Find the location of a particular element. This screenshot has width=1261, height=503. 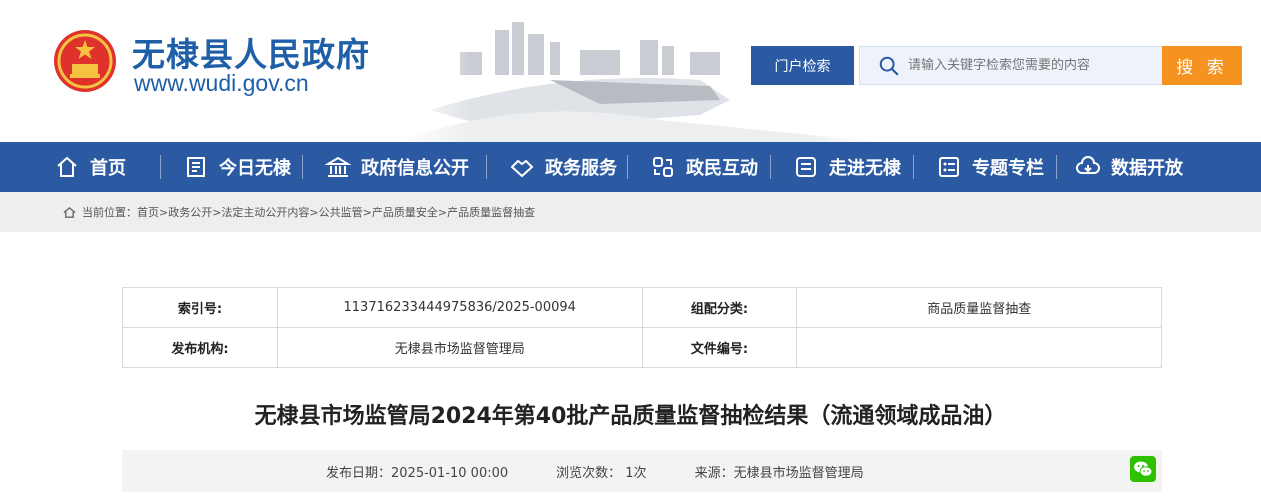

wechat-share-icon is located at coordinates (1143, 469).